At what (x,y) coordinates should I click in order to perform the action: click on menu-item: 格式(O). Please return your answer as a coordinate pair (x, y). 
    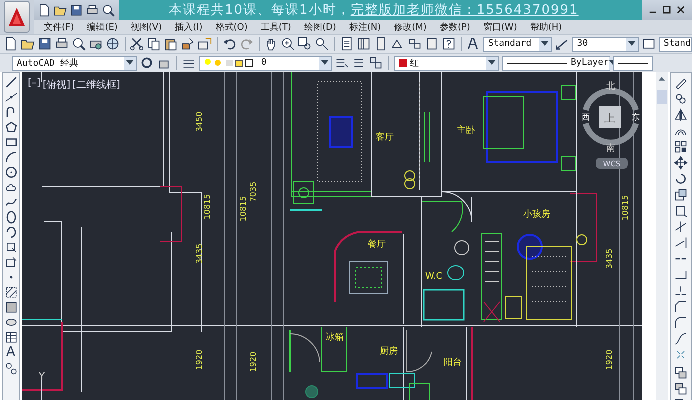
    Looking at the image, I should click on (232, 27).